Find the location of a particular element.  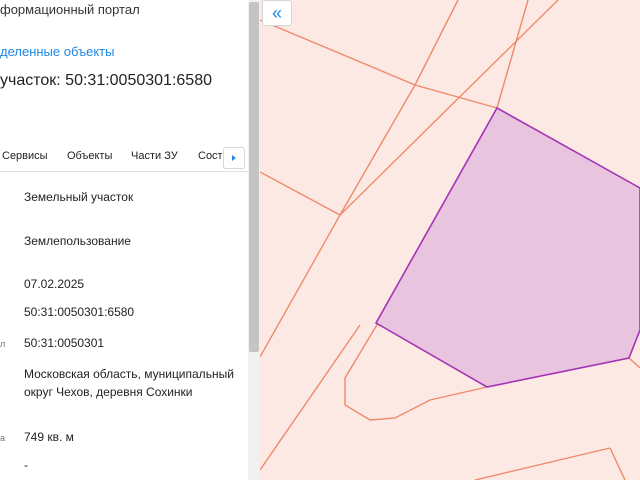

tabs-divider is located at coordinates (124, 171).